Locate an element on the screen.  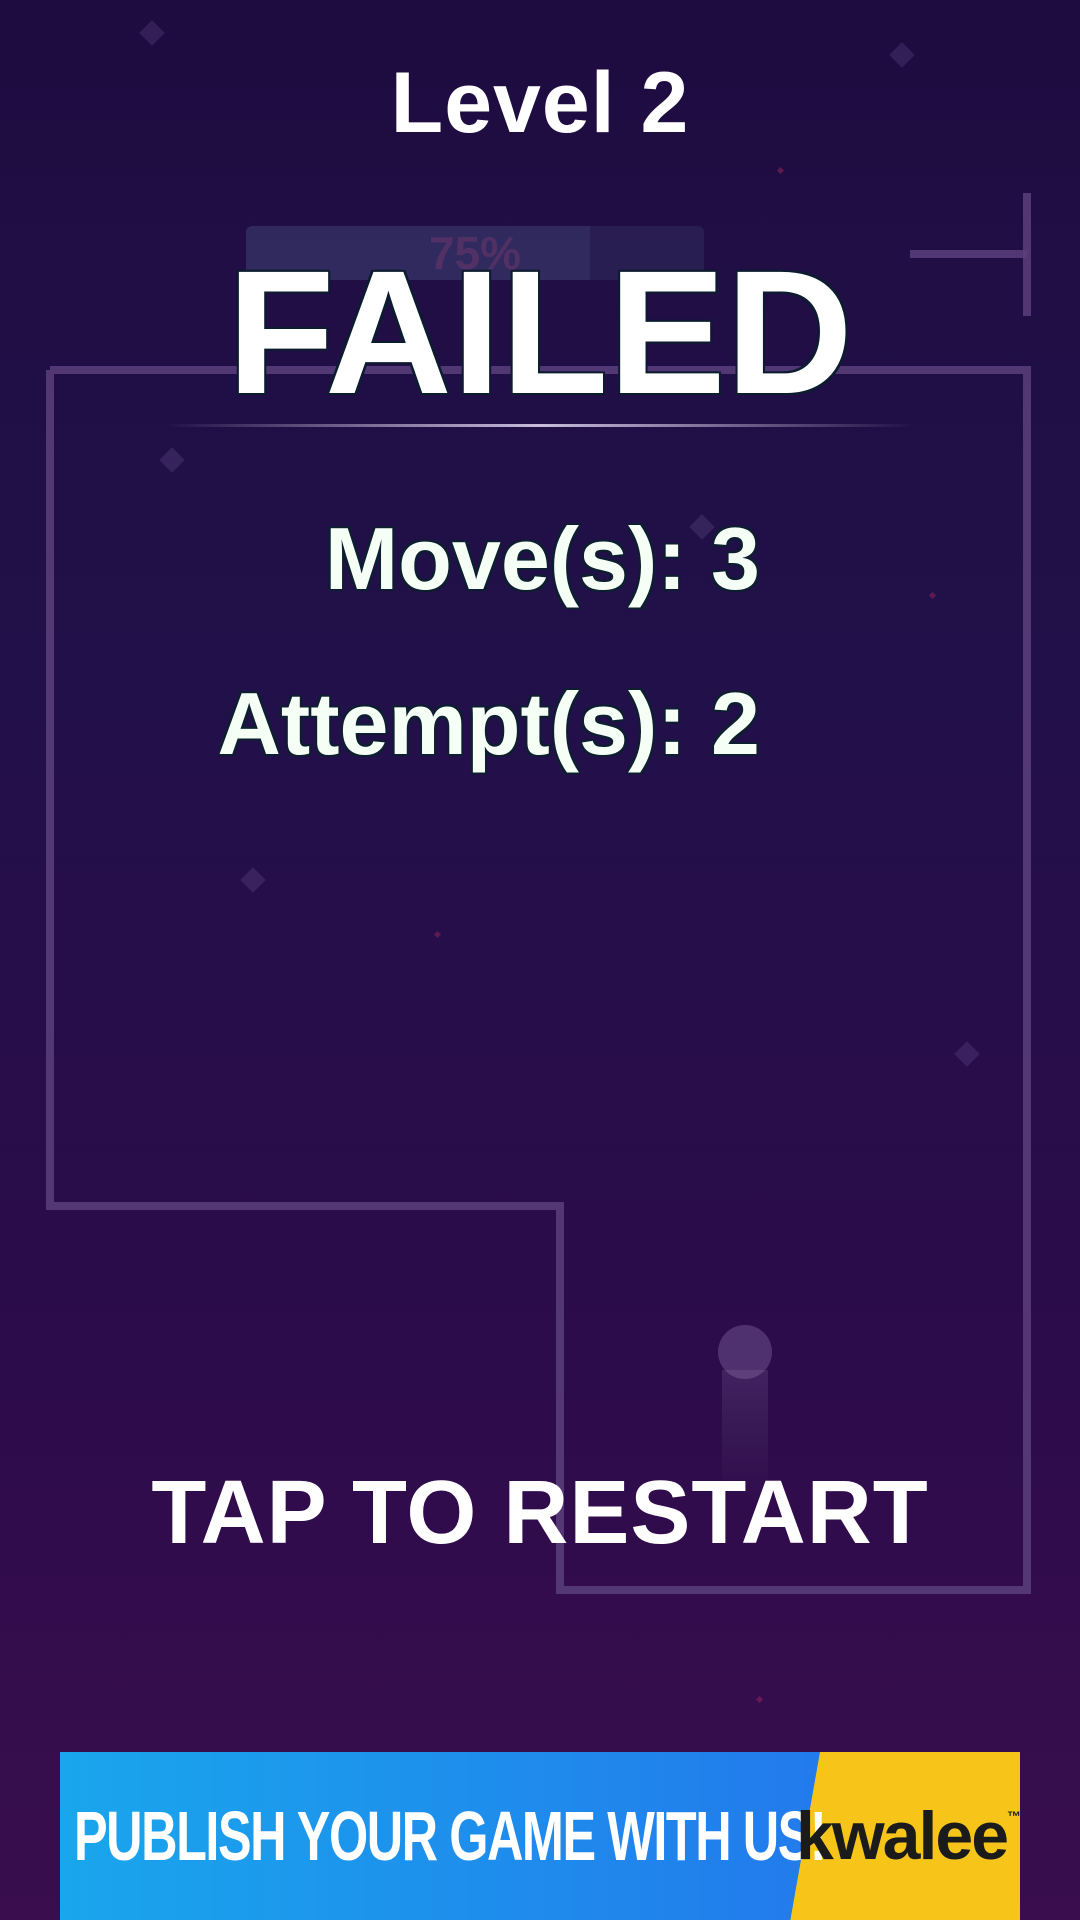
moves-count: Move(s): 3 is located at coordinates (542, 558).